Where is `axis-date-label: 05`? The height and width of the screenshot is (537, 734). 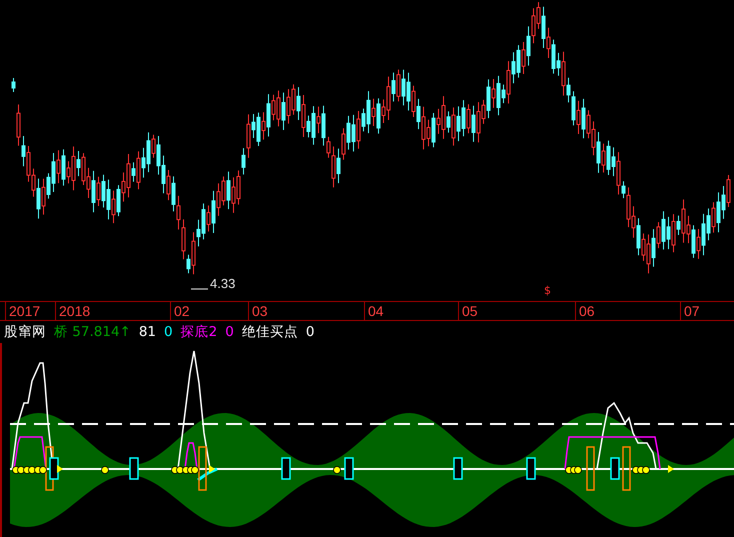 axis-date-label: 05 is located at coordinates (470, 311).